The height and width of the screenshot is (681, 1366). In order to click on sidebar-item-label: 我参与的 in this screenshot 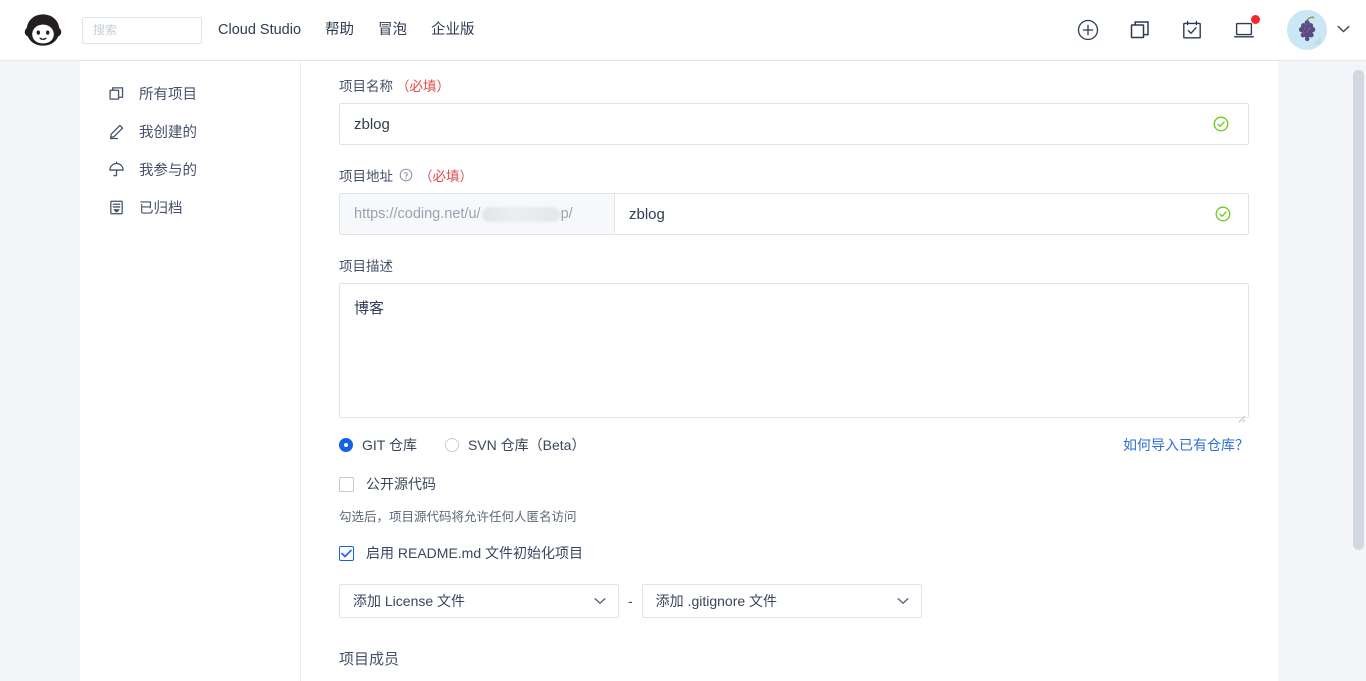, I will do `click(168, 170)`.